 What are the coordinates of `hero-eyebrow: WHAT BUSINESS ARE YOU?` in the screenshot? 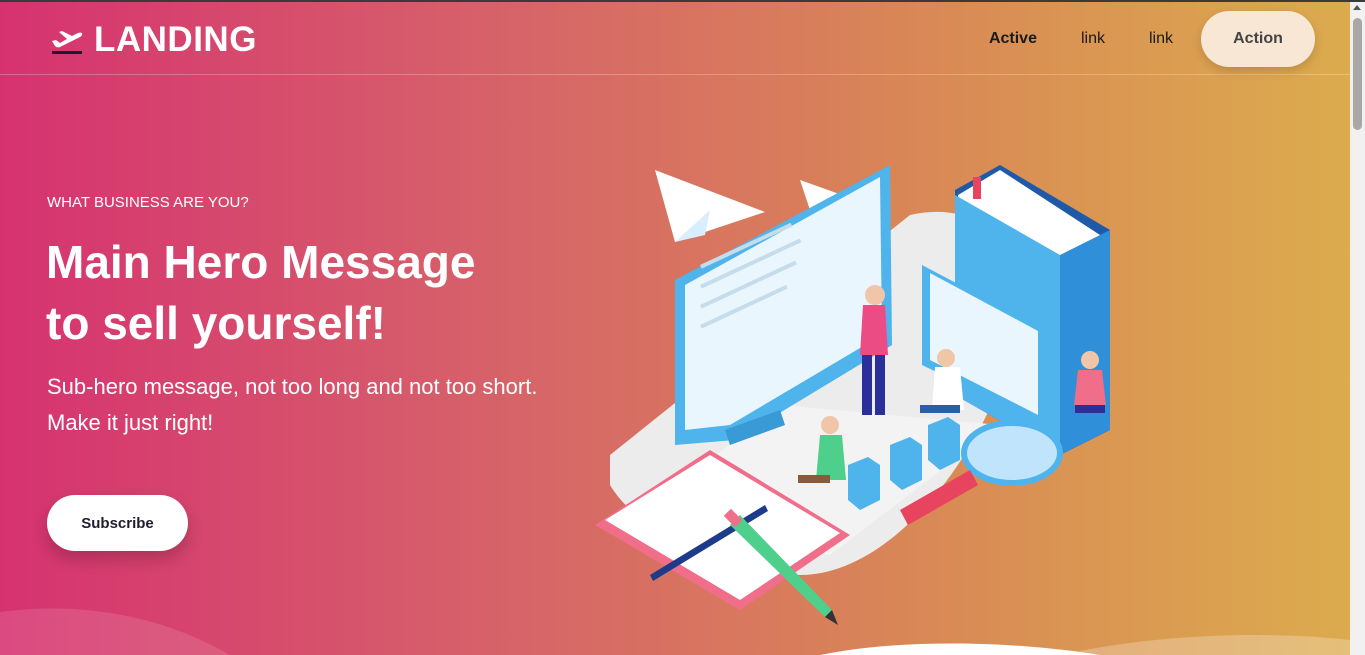 It's located at (148, 202).